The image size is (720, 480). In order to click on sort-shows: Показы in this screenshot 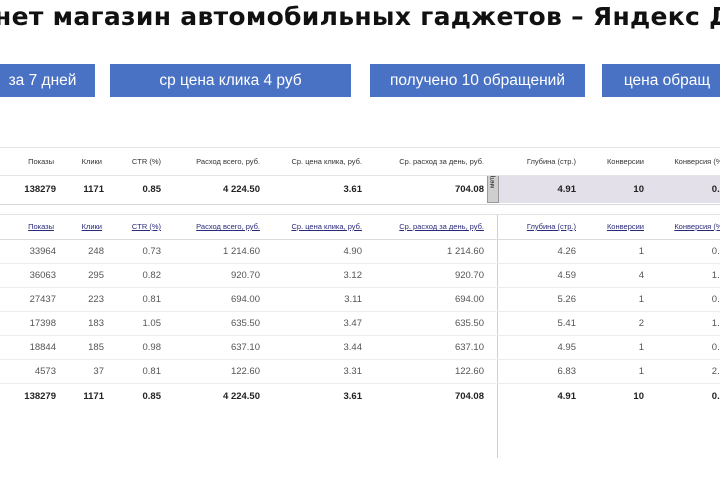, I will do `click(41, 227)`.